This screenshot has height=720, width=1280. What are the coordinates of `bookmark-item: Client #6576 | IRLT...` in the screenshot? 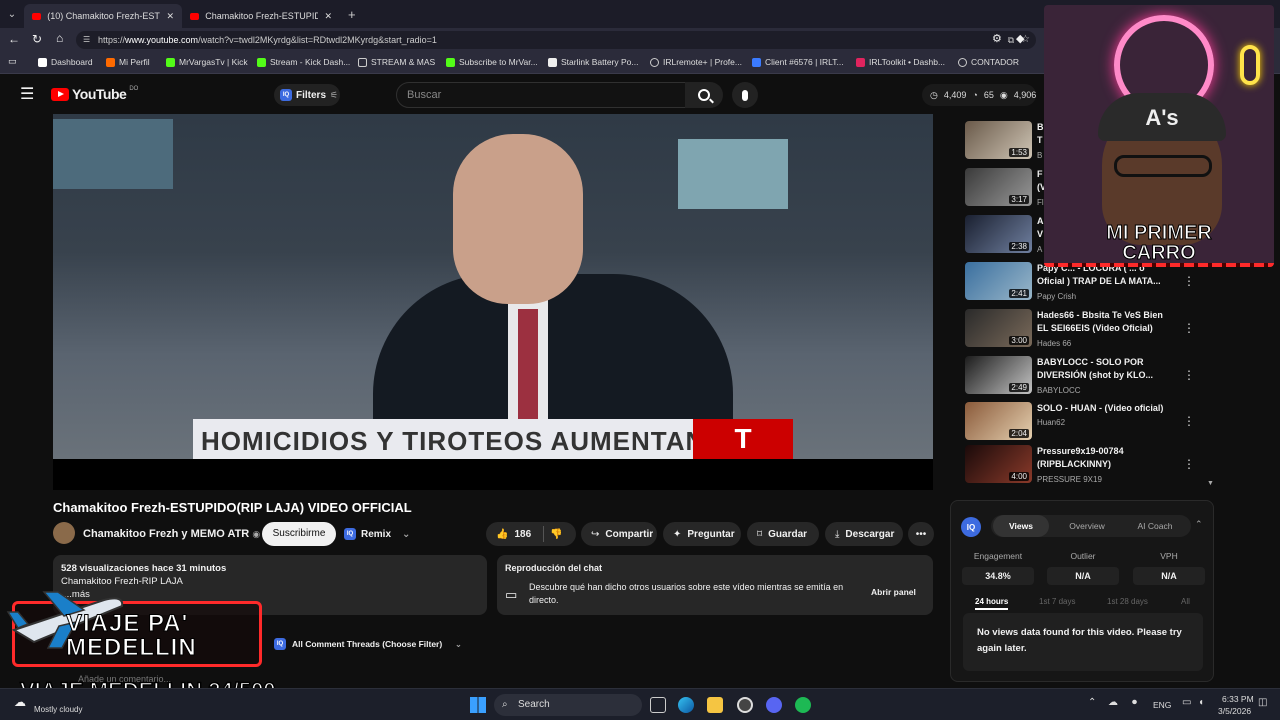 It's located at (798, 62).